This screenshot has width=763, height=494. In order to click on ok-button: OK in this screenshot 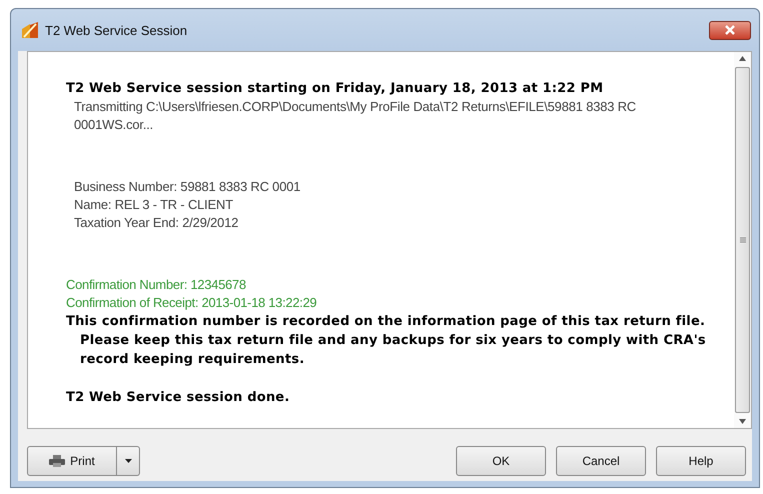, I will do `click(501, 461)`.